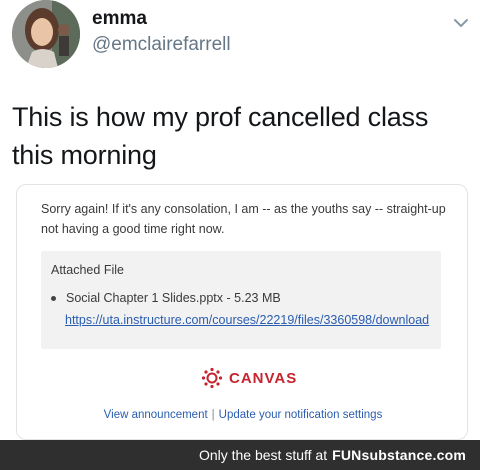 This screenshot has height=470, width=480. I want to click on author-handle: @emclairefarrell, so click(161, 45).